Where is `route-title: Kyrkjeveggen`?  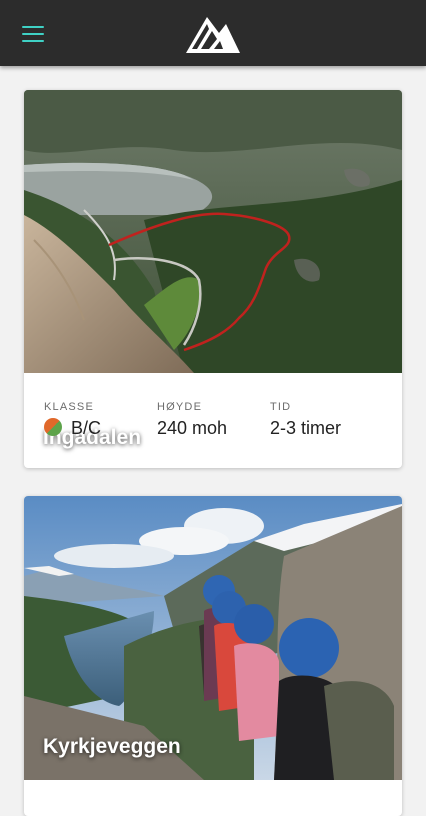
route-title: Kyrkjeveggen is located at coordinates (112, 746).